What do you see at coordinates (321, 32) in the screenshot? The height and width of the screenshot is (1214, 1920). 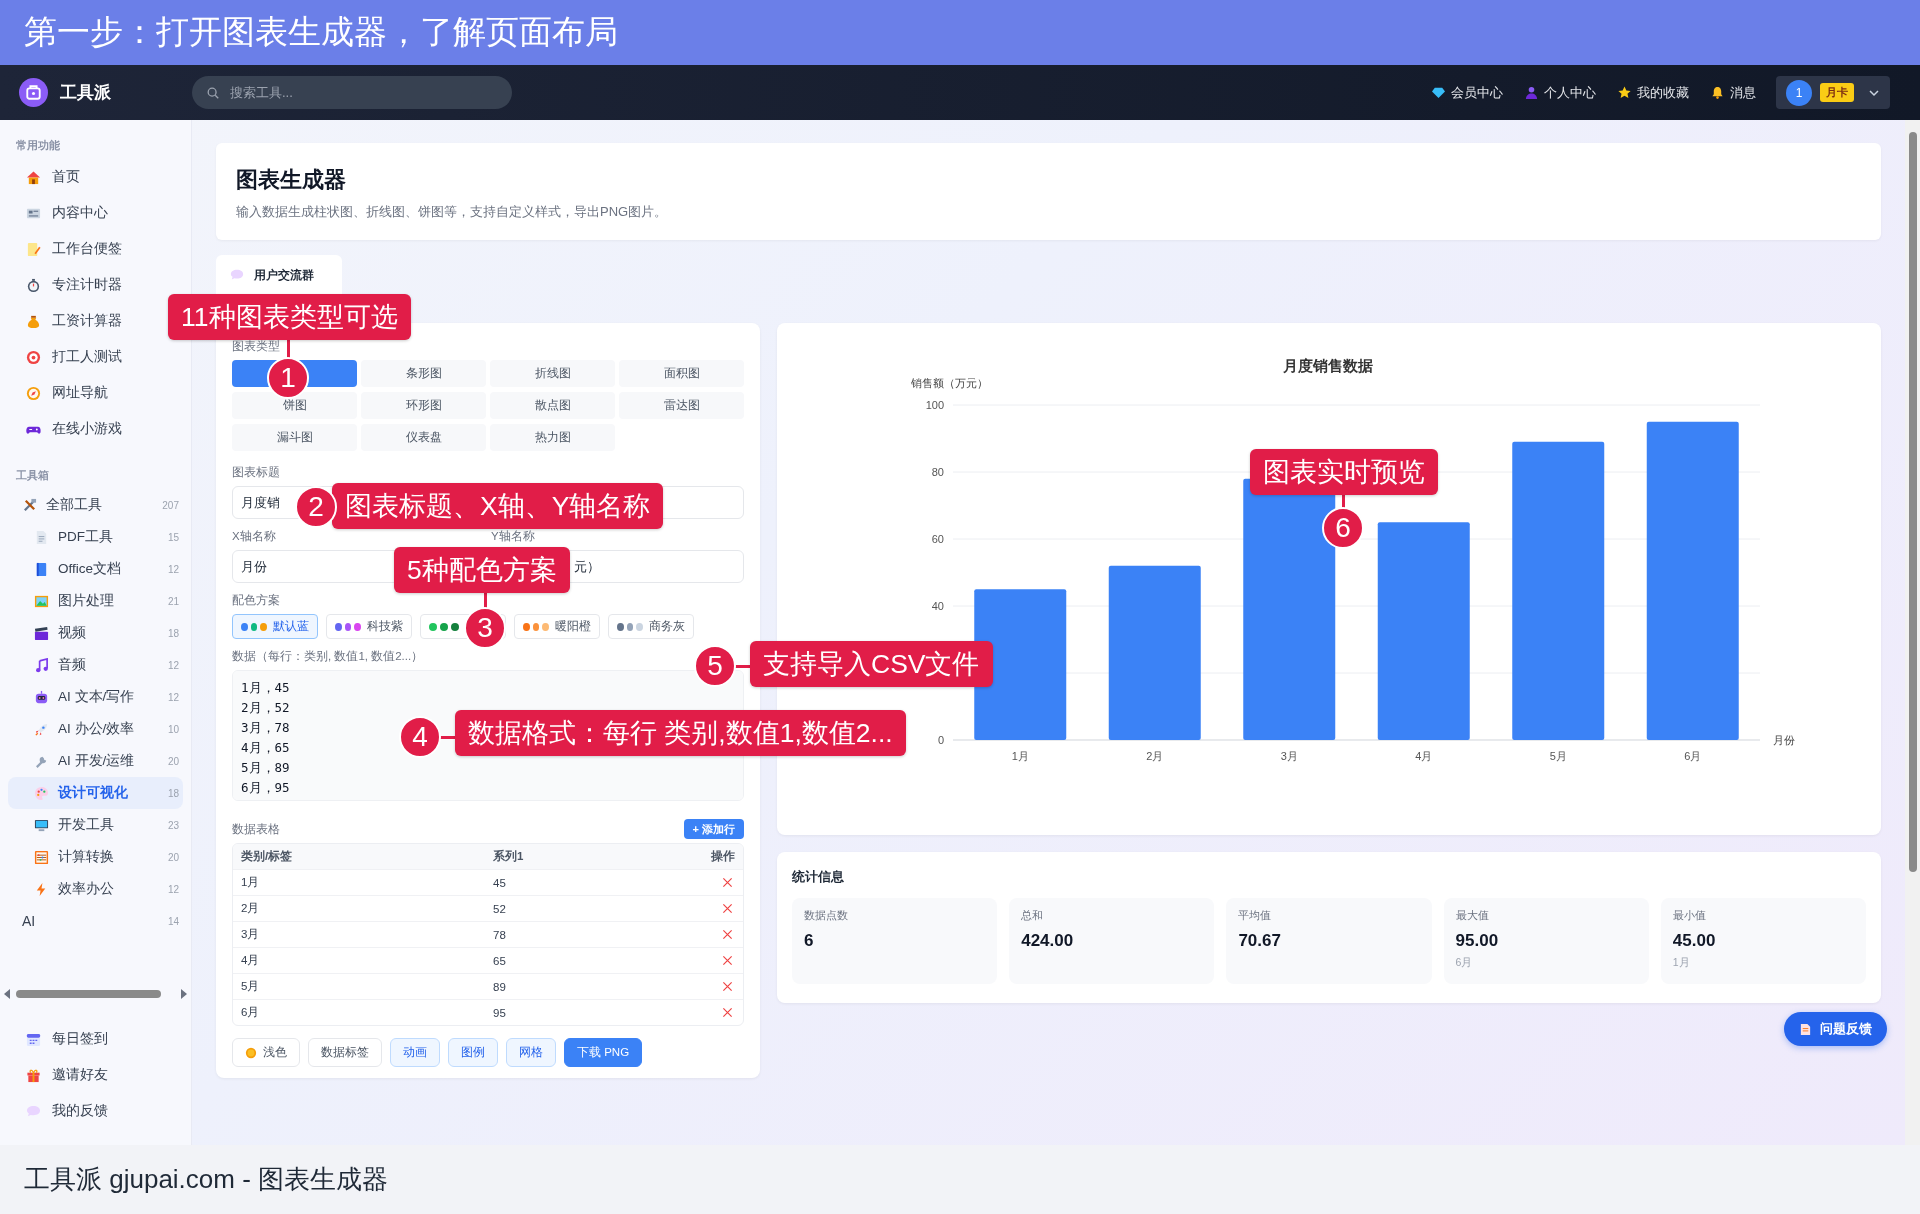 I see `banner-title: 第一步：打开图表生成器，了解页面布局` at bounding box center [321, 32].